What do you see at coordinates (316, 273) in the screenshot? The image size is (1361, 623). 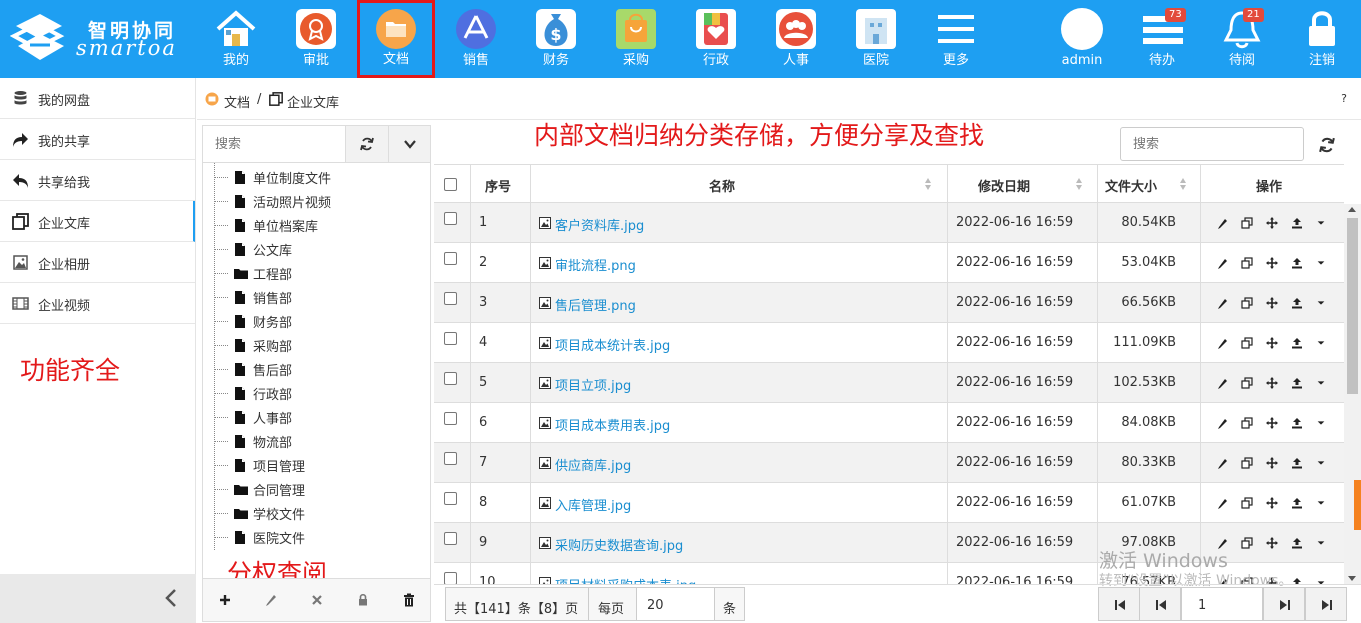 I see `tree-folder-node: 工程部` at bounding box center [316, 273].